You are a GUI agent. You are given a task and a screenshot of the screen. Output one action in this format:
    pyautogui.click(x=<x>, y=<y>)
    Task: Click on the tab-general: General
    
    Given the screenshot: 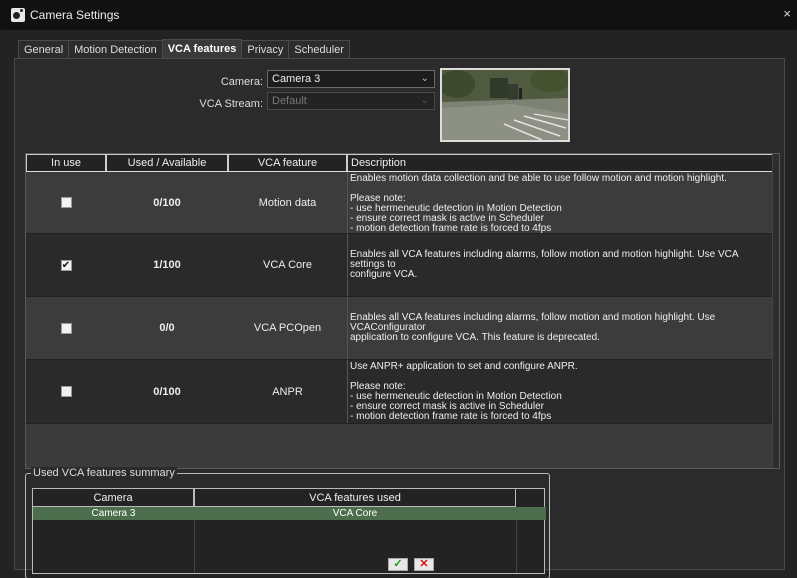 What is the action you would take?
    pyautogui.click(x=44, y=49)
    